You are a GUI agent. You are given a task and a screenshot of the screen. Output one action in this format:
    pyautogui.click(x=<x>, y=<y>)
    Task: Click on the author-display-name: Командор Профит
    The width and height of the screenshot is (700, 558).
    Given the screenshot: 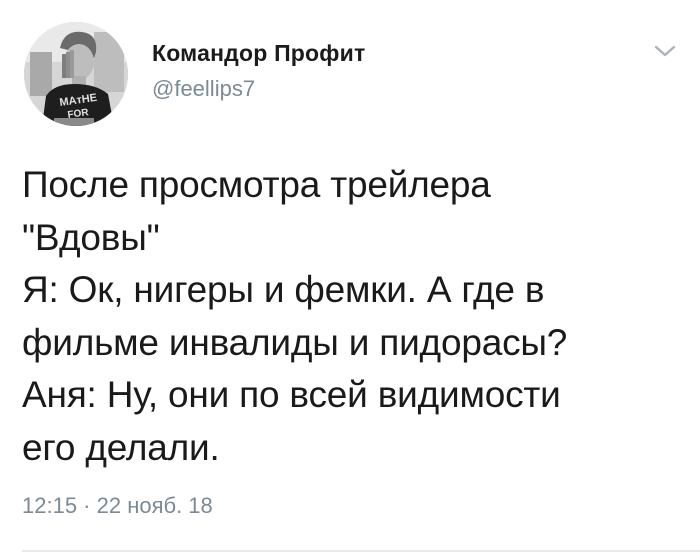 What is the action you would take?
    pyautogui.click(x=258, y=53)
    